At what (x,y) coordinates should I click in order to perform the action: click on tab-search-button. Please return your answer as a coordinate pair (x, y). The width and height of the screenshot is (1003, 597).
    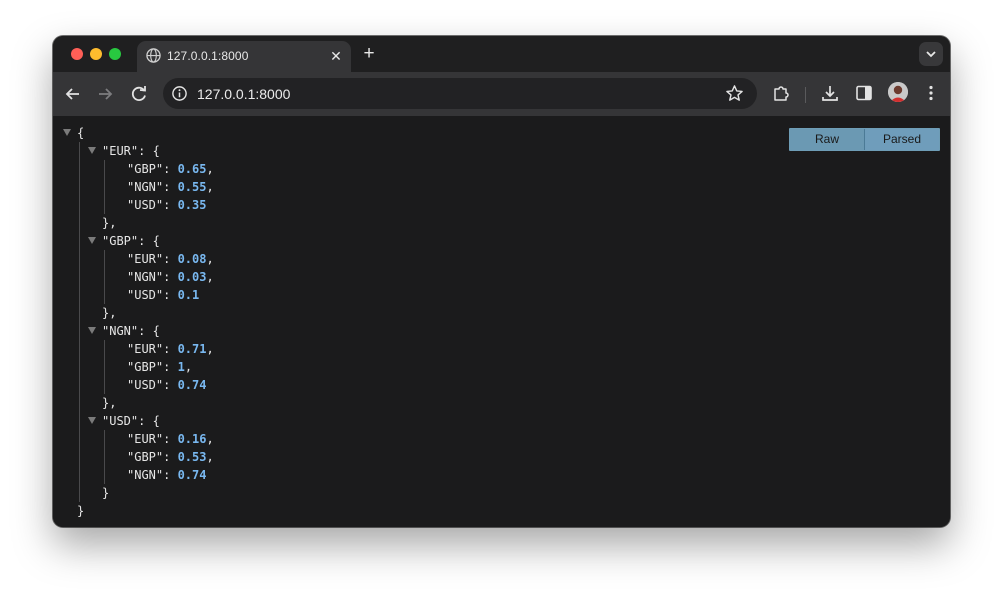
    Looking at the image, I should click on (931, 54).